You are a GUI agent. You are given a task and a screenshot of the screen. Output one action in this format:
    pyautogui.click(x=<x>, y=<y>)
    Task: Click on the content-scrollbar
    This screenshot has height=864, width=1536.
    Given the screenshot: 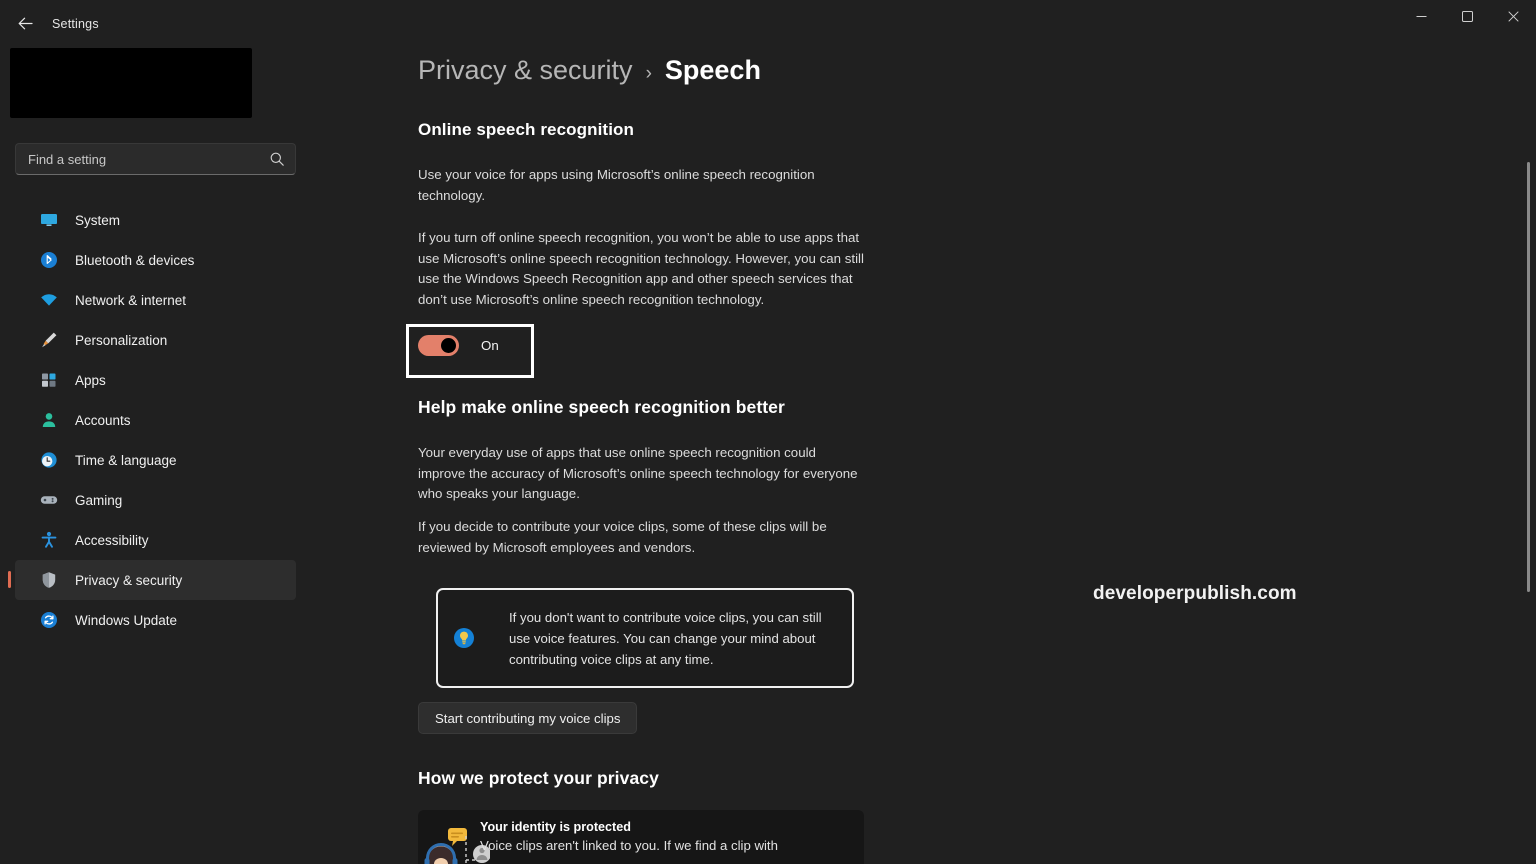 What is the action you would take?
    pyautogui.click(x=1529, y=452)
    